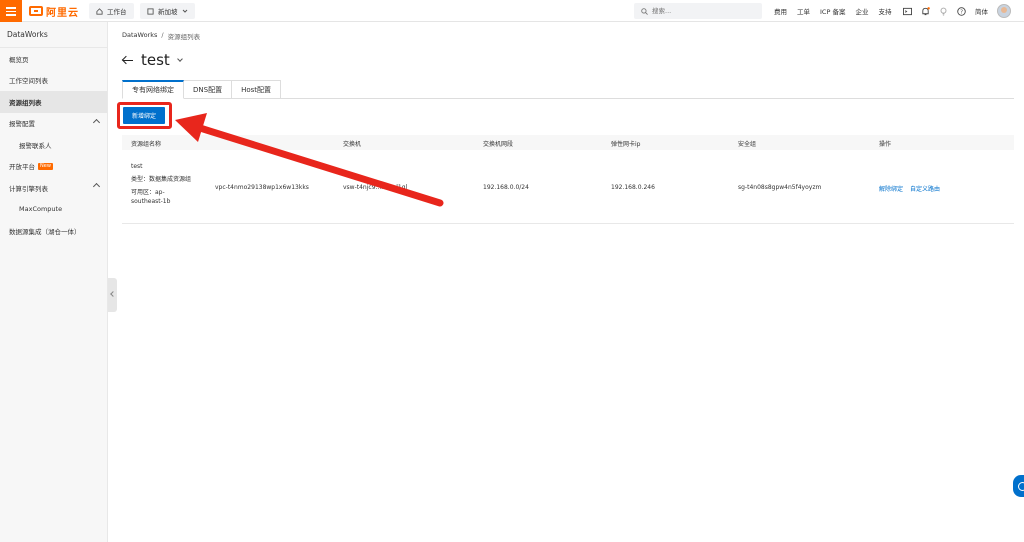 This screenshot has width=1024, height=542. I want to click on resource-group-zone: 可用区：ap-, so click(148, 192).